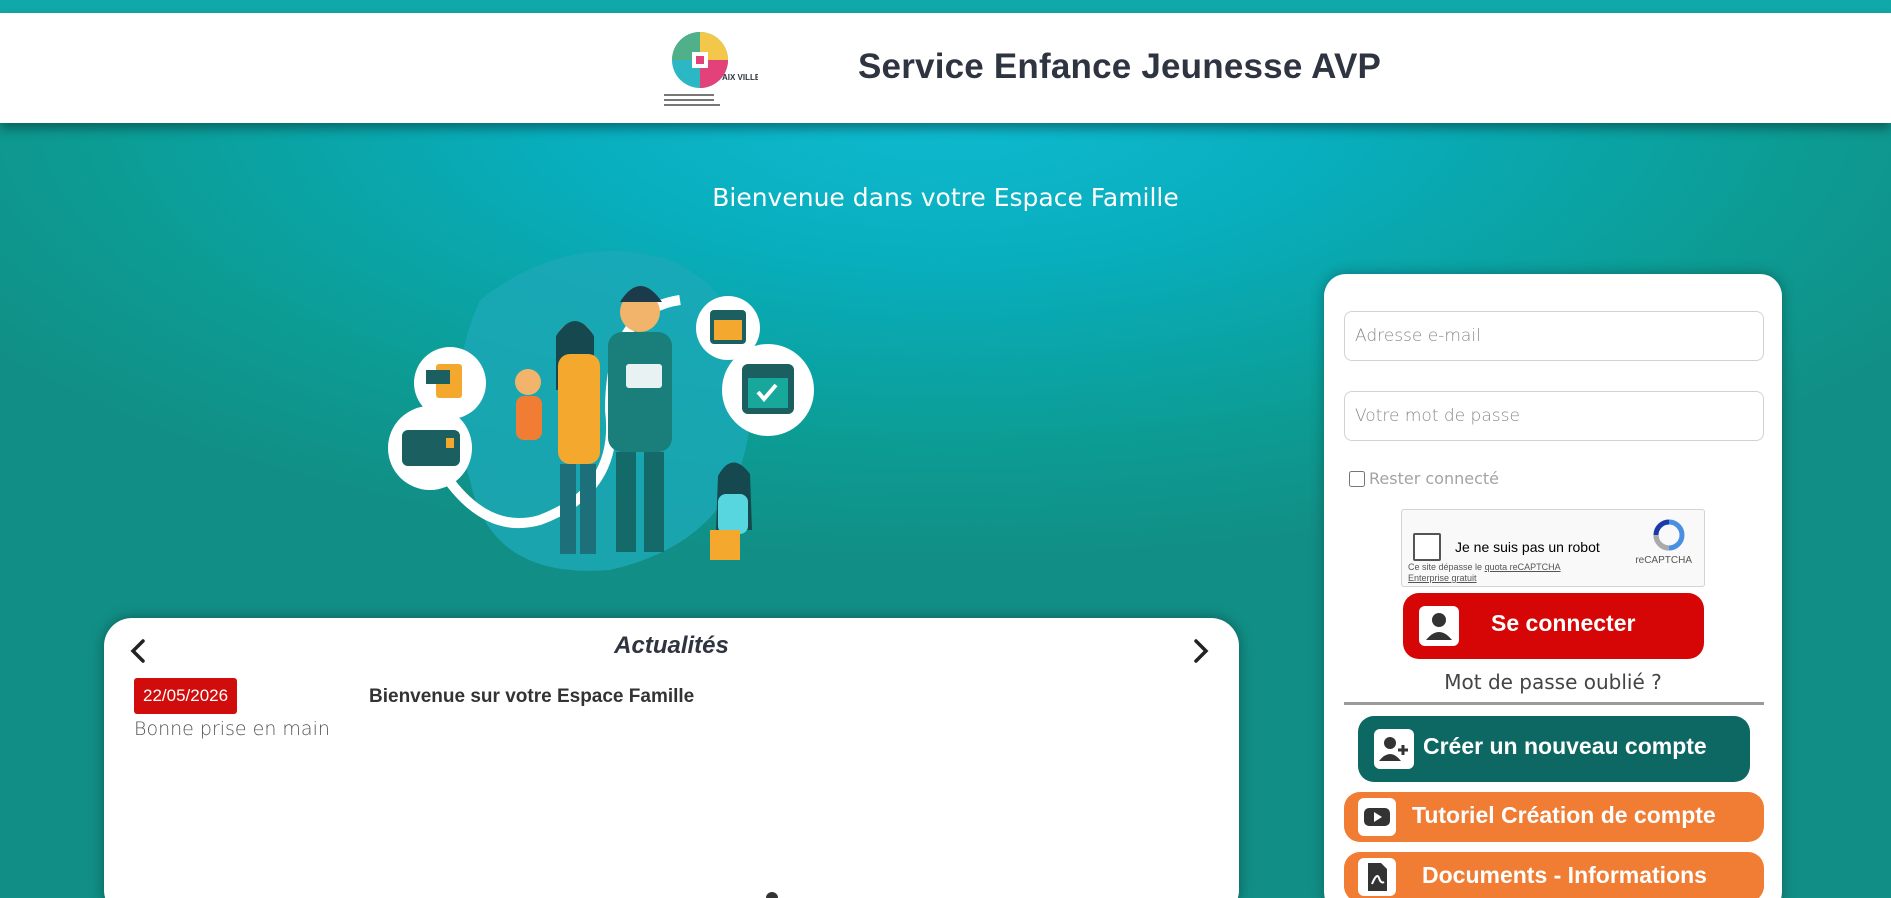 This screenshot has width=1891, height=898. What do you see at coordinates (945, 197) in the screenshot?
I see `welcome-heading: Bienvenue dans votre Espace Famille` at bounding box center [945, 197].